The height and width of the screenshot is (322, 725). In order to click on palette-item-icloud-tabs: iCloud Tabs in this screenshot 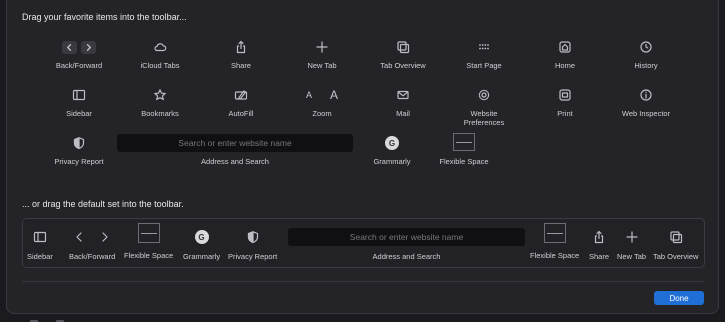, I will do `click(160, 54)`.